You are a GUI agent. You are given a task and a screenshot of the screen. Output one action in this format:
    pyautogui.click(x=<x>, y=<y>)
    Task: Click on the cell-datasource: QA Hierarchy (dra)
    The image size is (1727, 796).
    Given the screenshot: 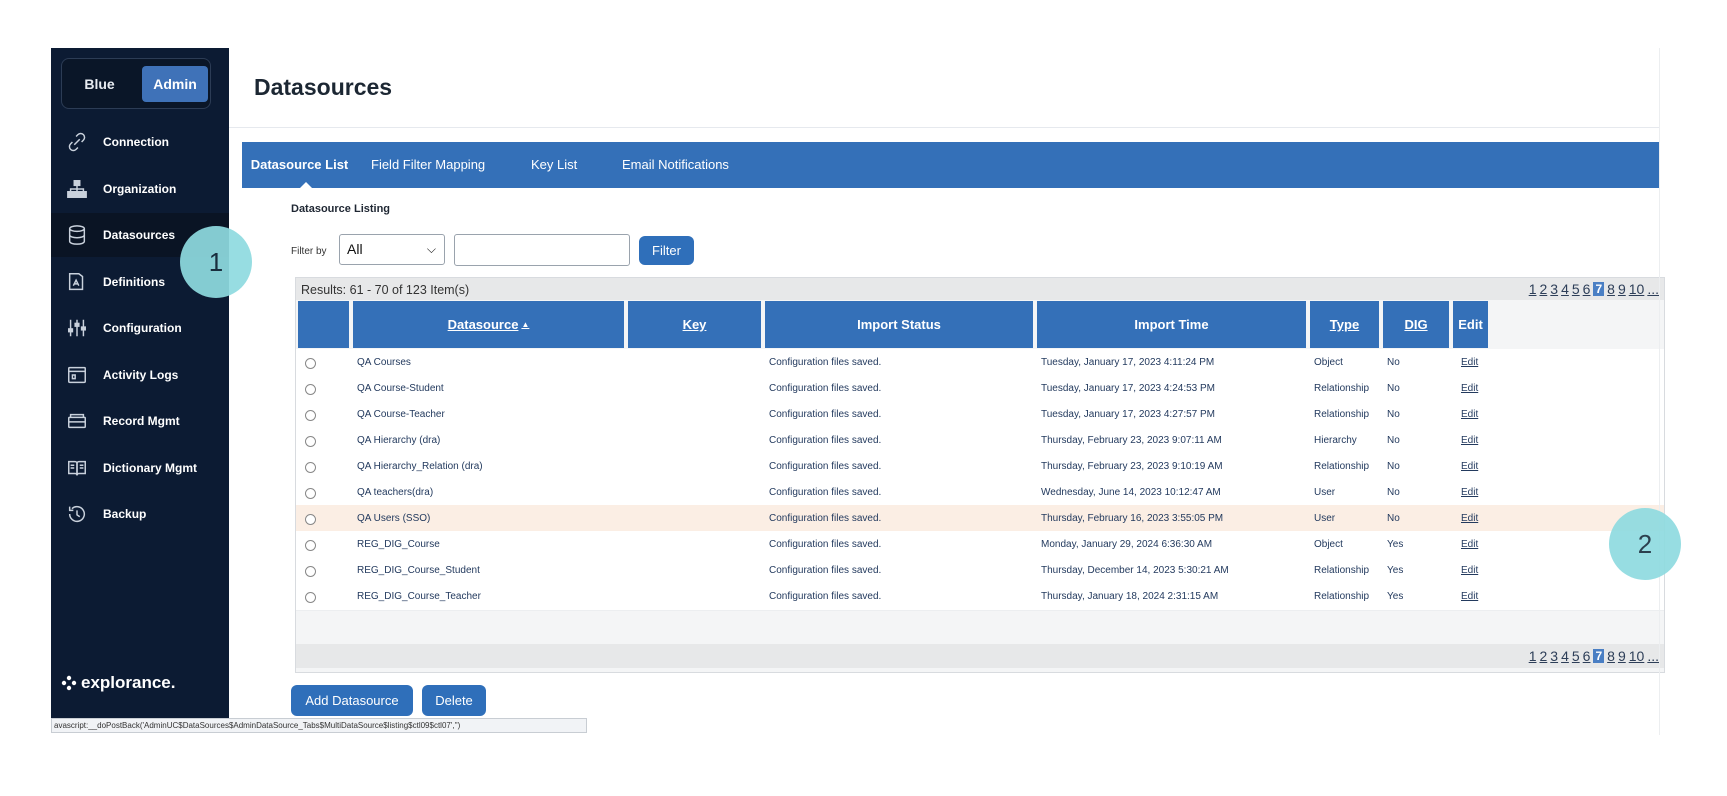 What is the action you would take?
    pyautogui.click(x=399, y=440)
    